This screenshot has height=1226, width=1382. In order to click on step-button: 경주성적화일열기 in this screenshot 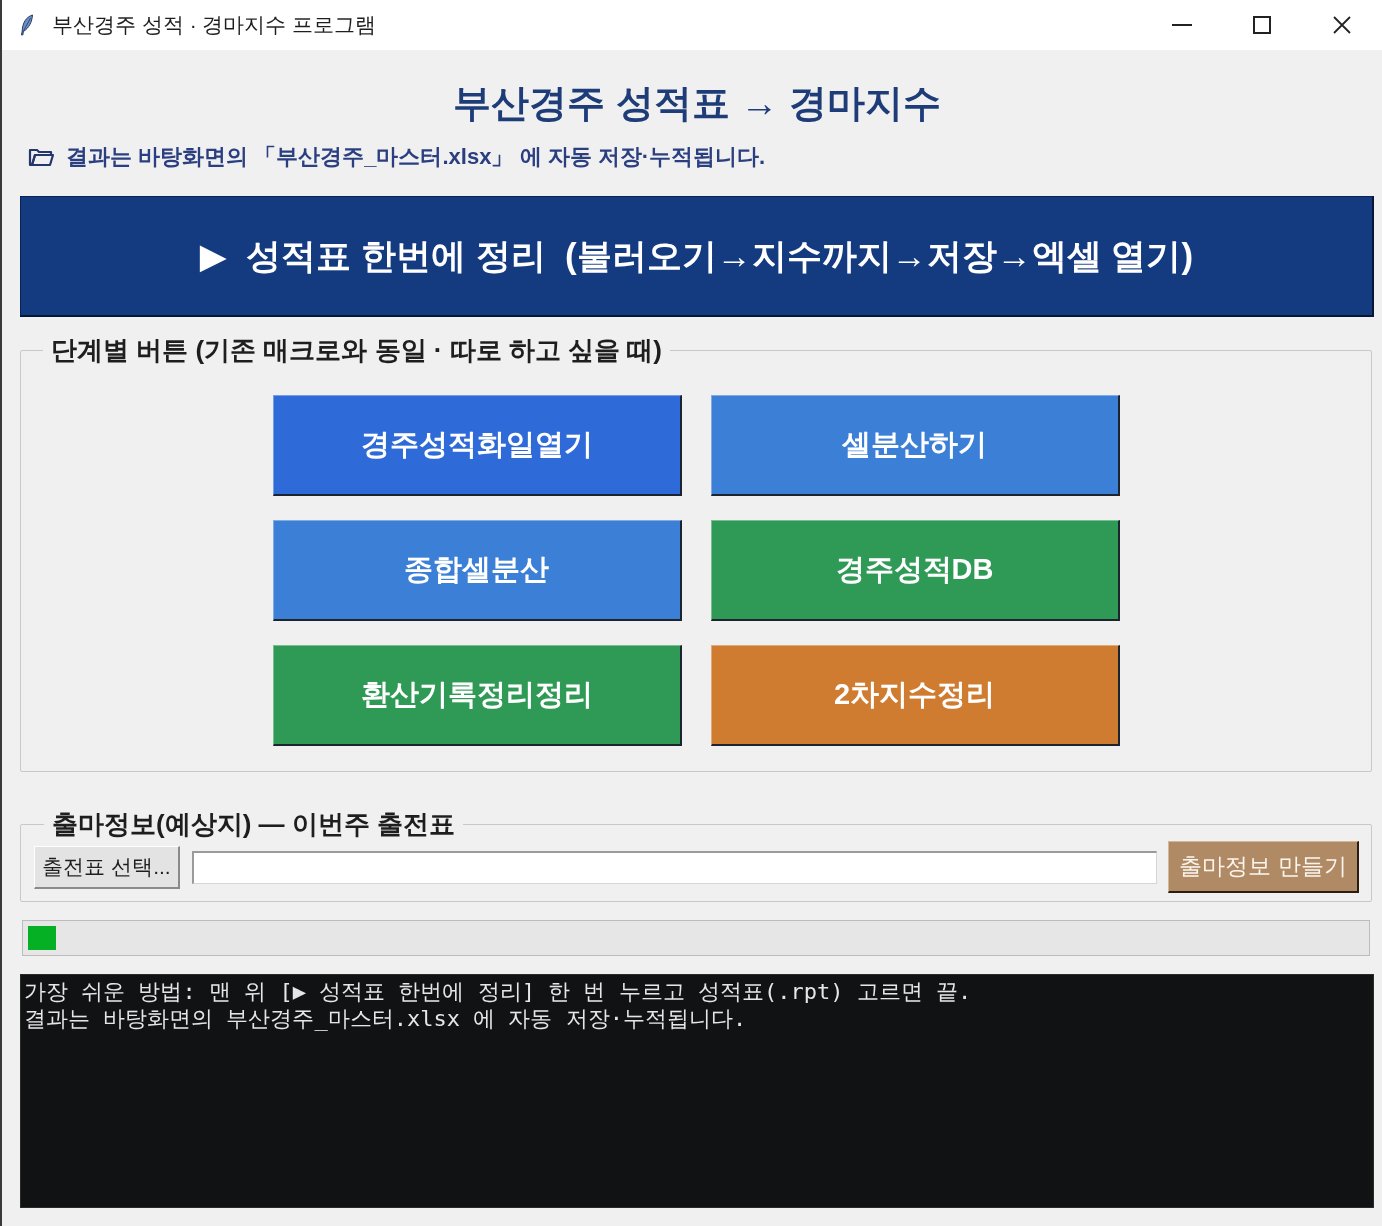, I will do `click(477, 445)`.